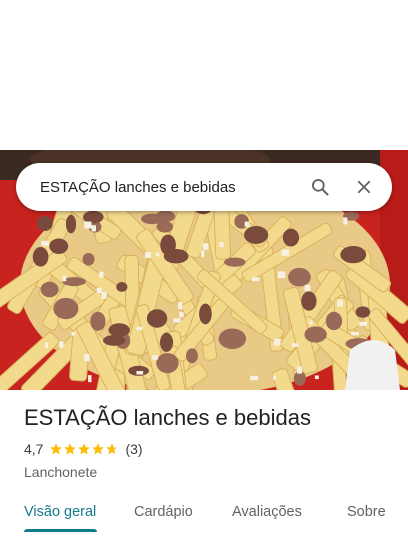  I want to click on search-bar: ESTAÇÃO lanches e bebidas, so click(204, 187).